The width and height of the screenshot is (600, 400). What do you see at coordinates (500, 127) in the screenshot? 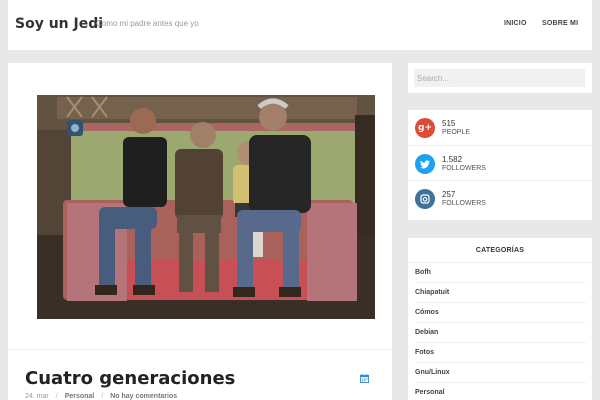
I see `social-row-google-plus: g+ 515 PEOPLE` at bounding box center [500, 127].